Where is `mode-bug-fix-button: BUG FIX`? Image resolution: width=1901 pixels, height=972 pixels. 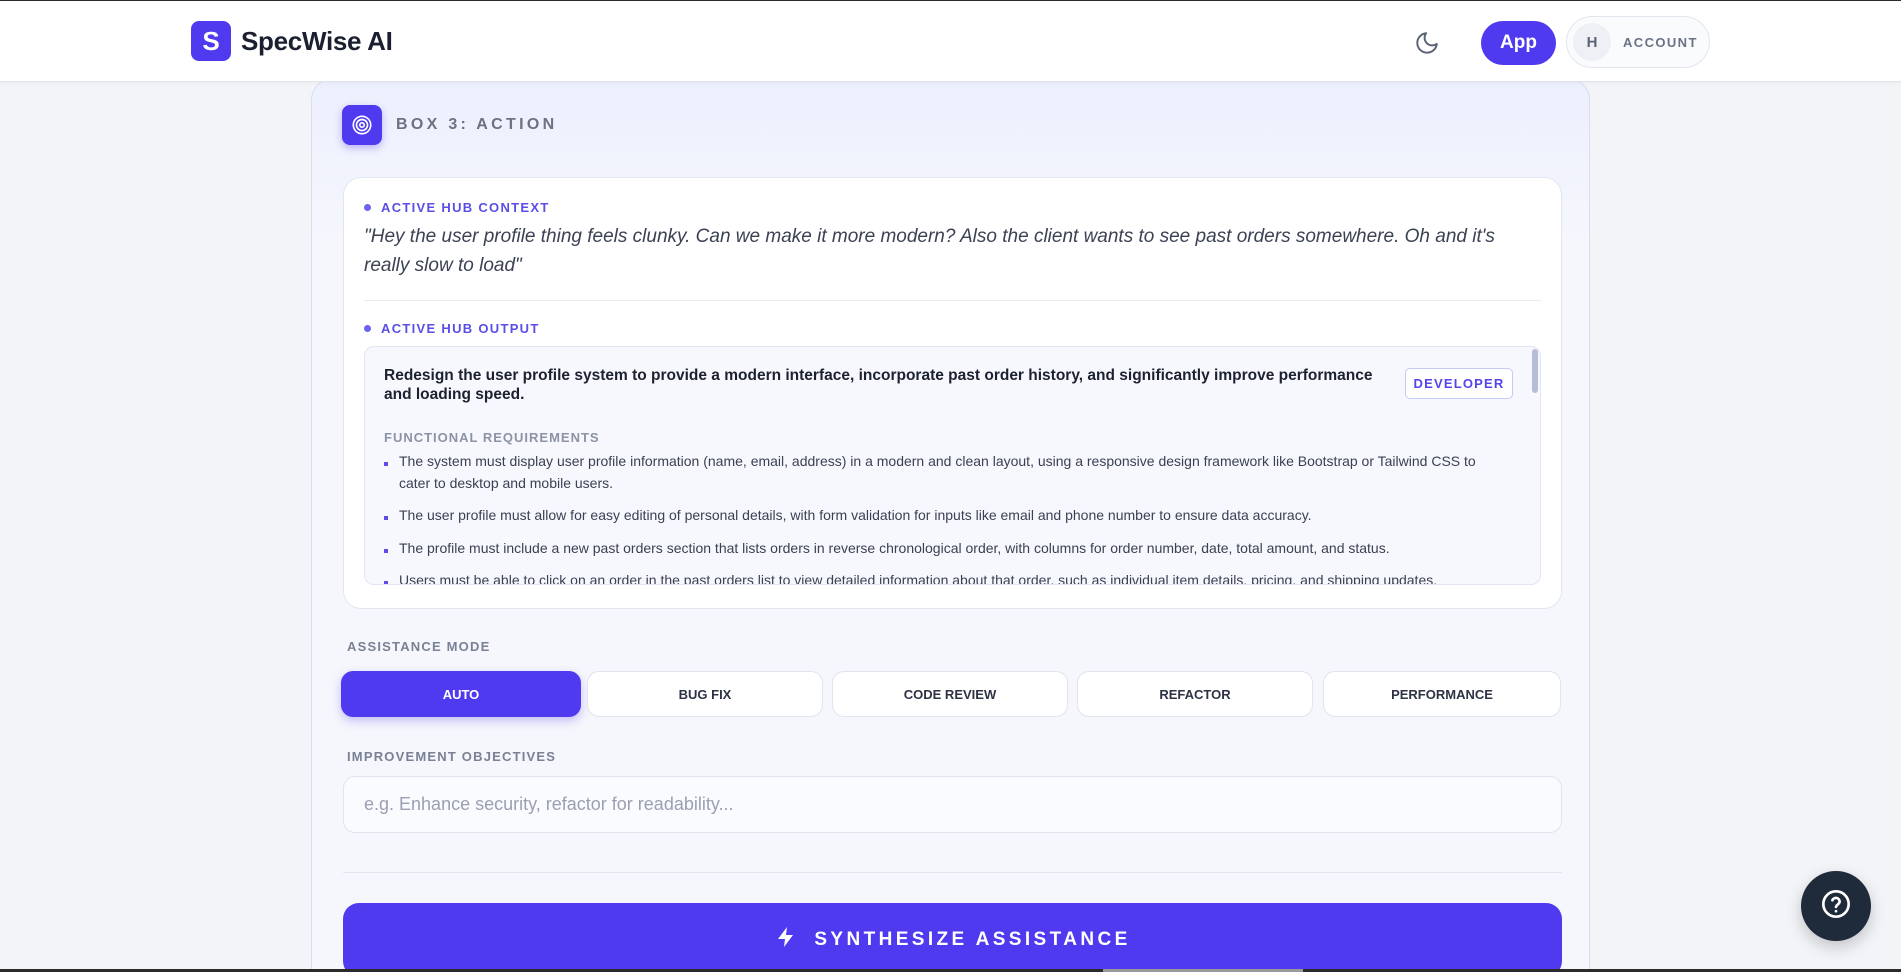 mode-bug-fix-button: BUG FIX is located at coordinates (705, 694).